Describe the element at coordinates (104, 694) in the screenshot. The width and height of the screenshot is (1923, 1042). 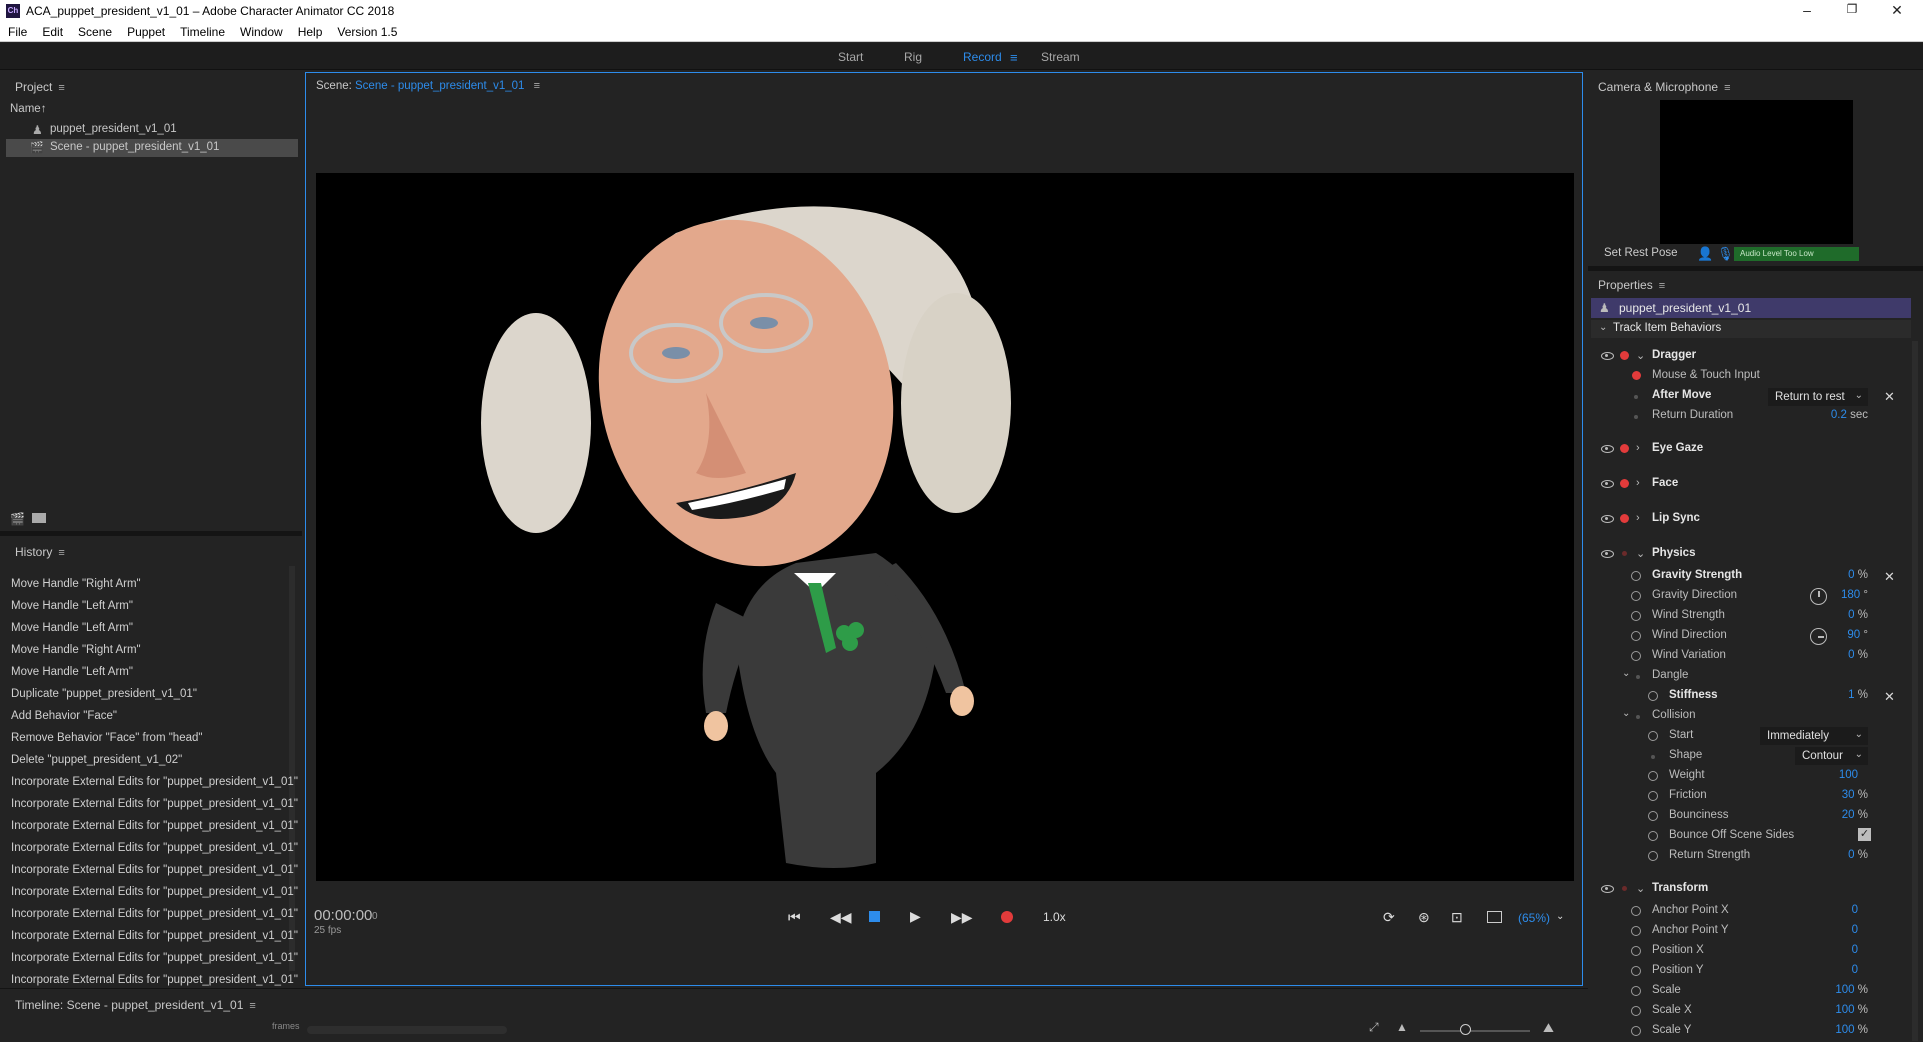
I see `history-item: Duplicate "puppet_president_v1_01"` at that location.